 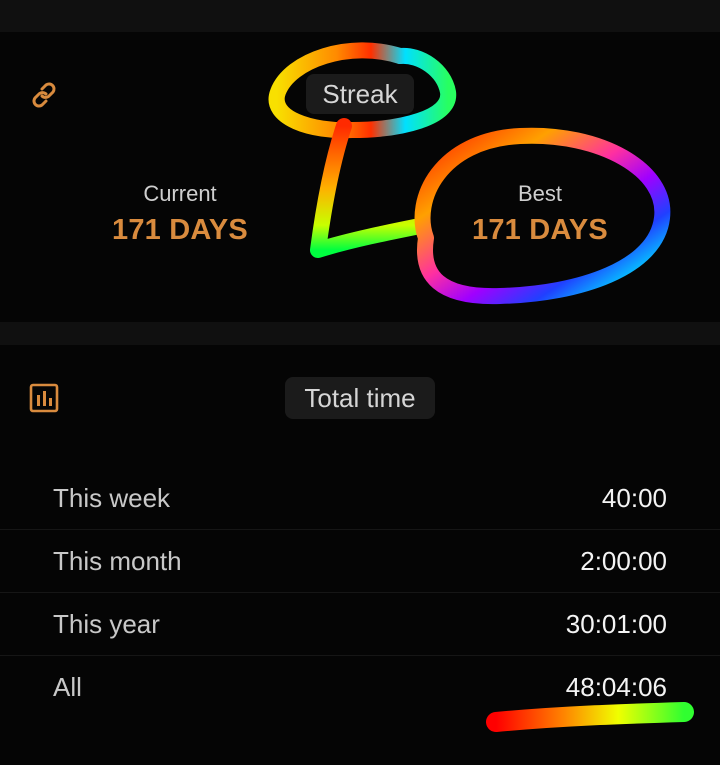 What do you see at coordinates (360, 333) in the screenshot?
I see `section-divider` at bounding box center [360, 333].